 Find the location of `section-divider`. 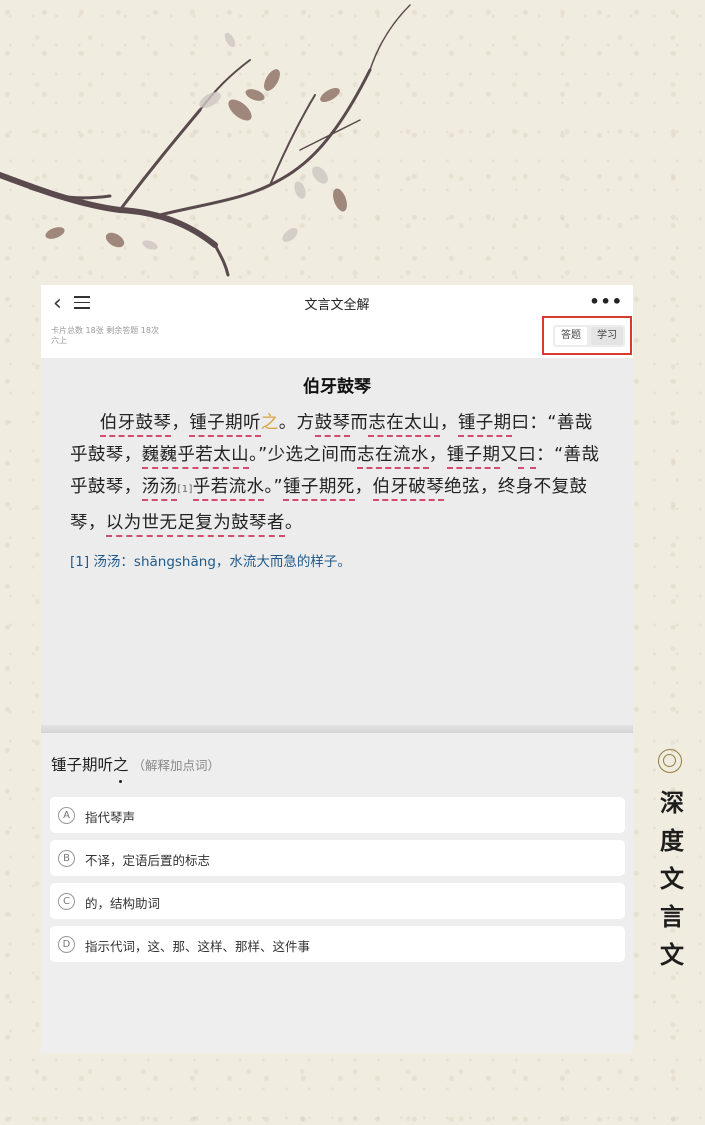

section-divider is located at coordinates (337, 729).